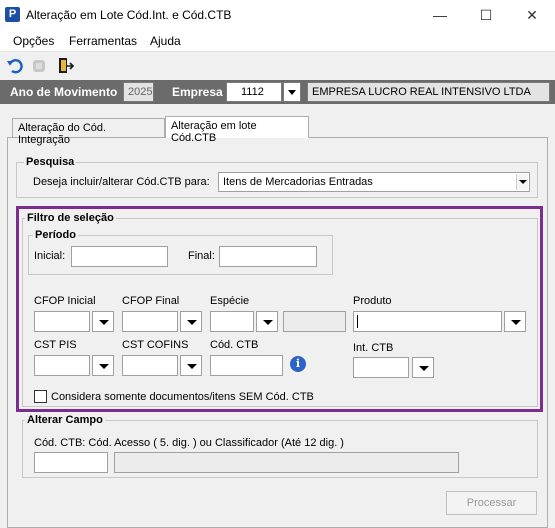  I want to click on produto-label: Produto, so click(372, 301).